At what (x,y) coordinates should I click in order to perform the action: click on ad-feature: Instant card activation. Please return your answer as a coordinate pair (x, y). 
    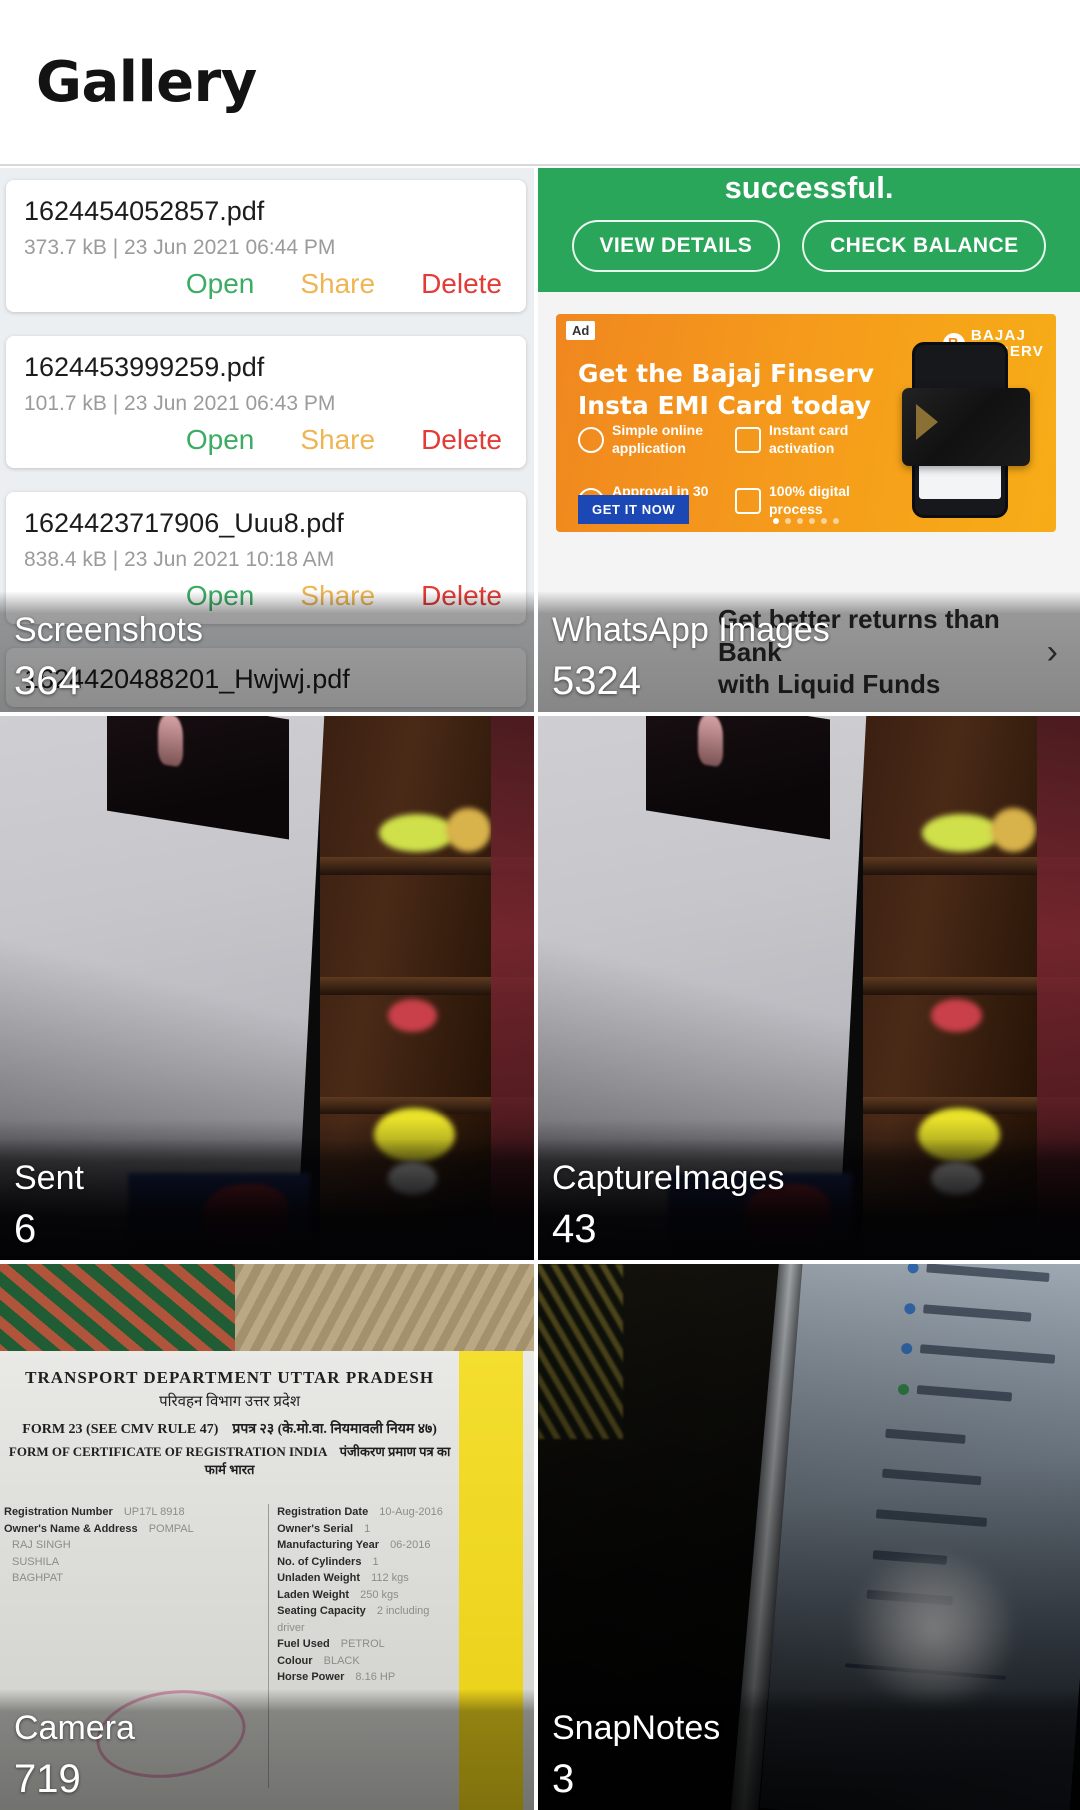
    Looking at the image, I should click on (806, 439).